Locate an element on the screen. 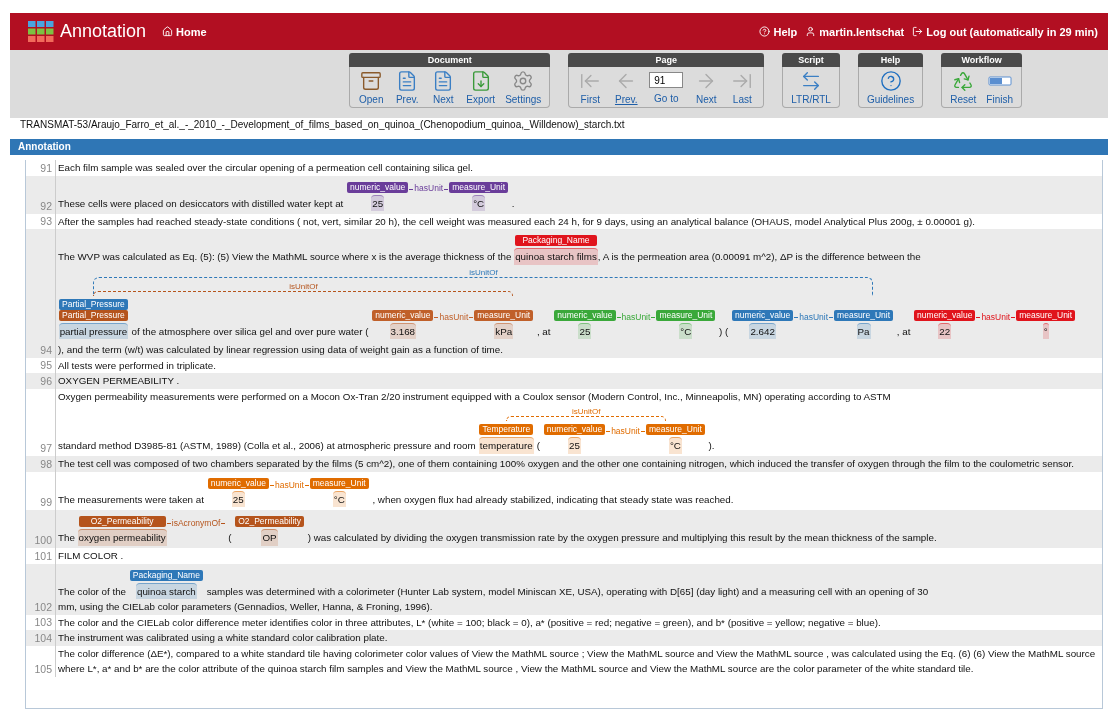 Image resolution: width=1108 pixels, height=709 pixels. annotated-text: ° is located at coordinates (1045, 331).